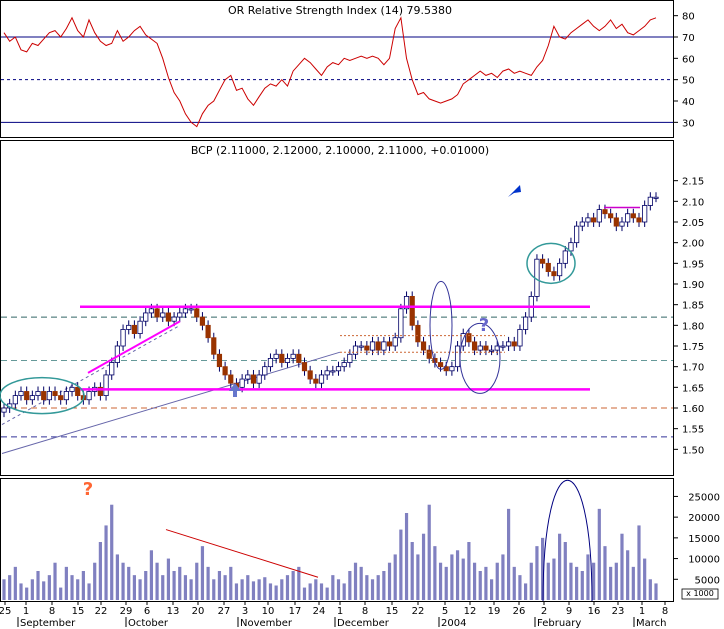  I want to click on price-tick-label: 1.90, so click(693, 285).